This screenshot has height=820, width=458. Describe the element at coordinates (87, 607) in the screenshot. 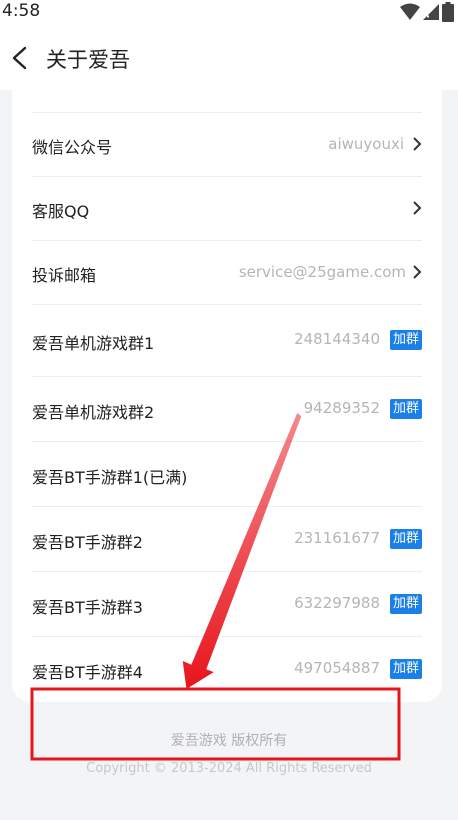

I see `group-label: 爱吾BT手游群3` at that location.